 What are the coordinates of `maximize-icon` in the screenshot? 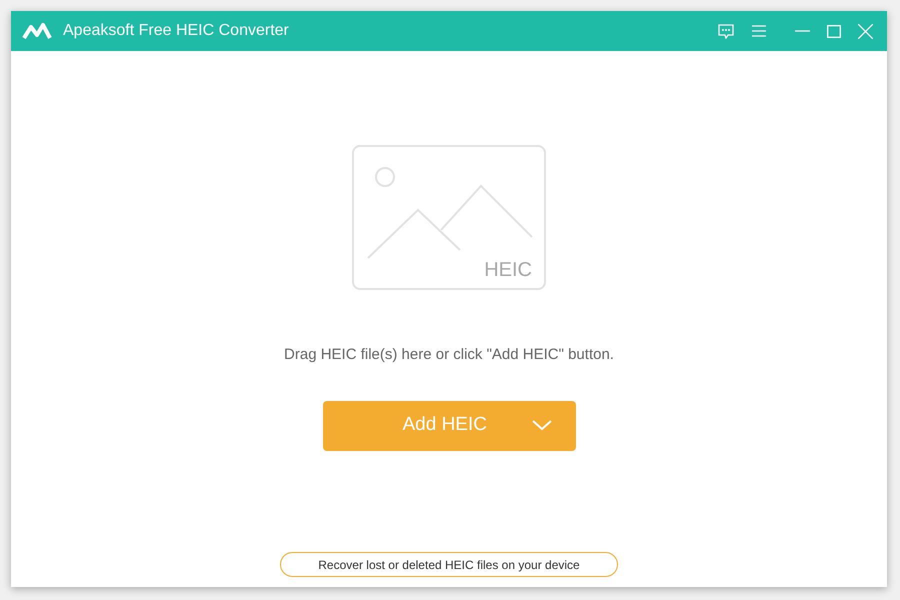 It's located at (834, 31).